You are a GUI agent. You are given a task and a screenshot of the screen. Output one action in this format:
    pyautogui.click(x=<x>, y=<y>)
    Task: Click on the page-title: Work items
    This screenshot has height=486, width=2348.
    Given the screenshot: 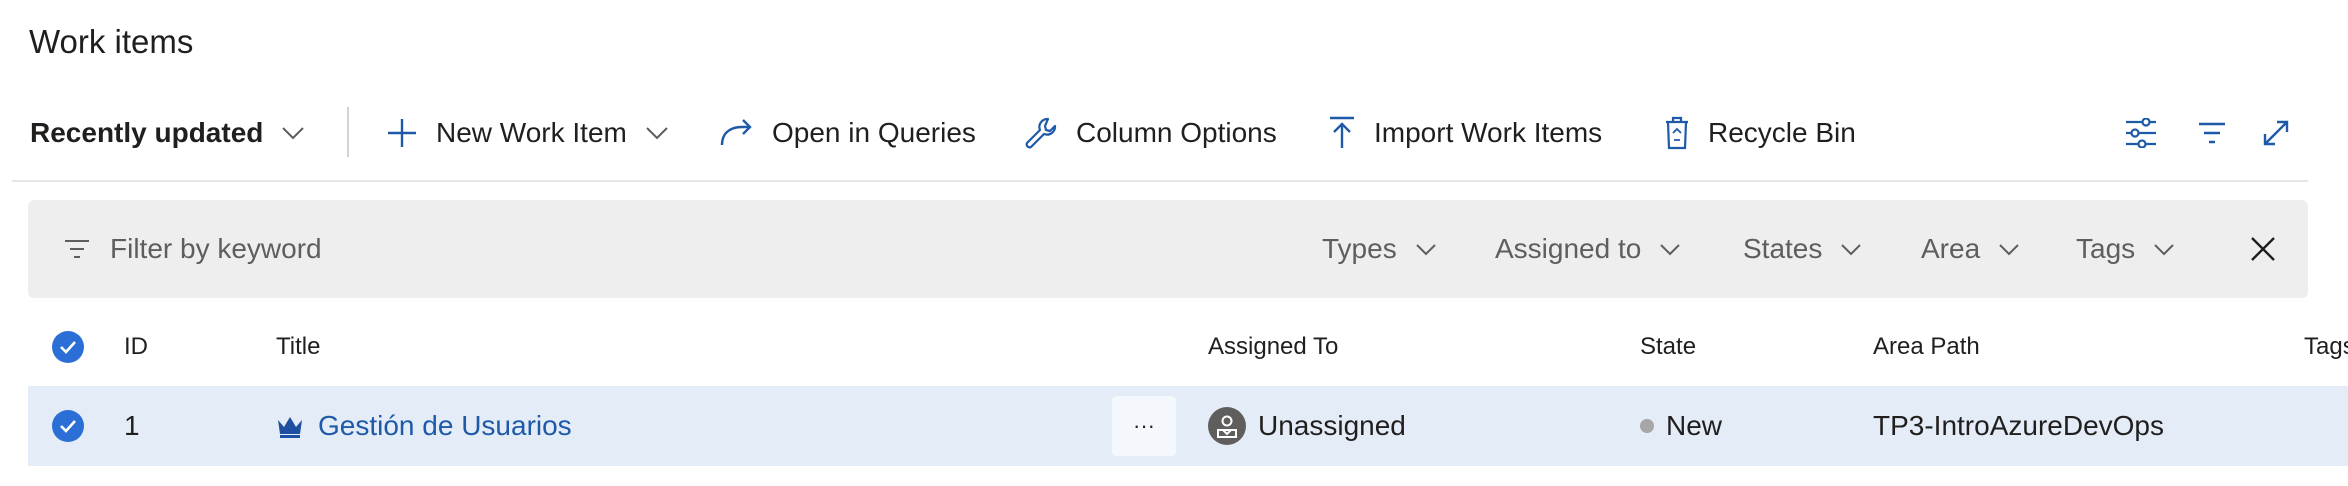 What is the action you would take?
    pyautogui.click(x=111, y=41)
    